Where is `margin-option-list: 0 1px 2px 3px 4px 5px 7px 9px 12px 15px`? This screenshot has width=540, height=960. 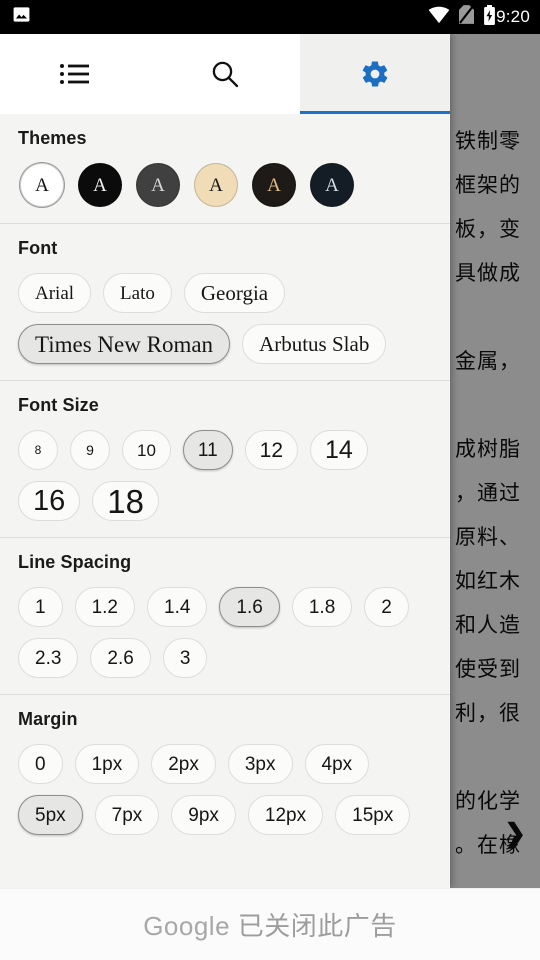 margin-option-list: 0 1px 2px 3px 4px 5px 7px 9px 12px 15px is located at coordinates (225, 789).